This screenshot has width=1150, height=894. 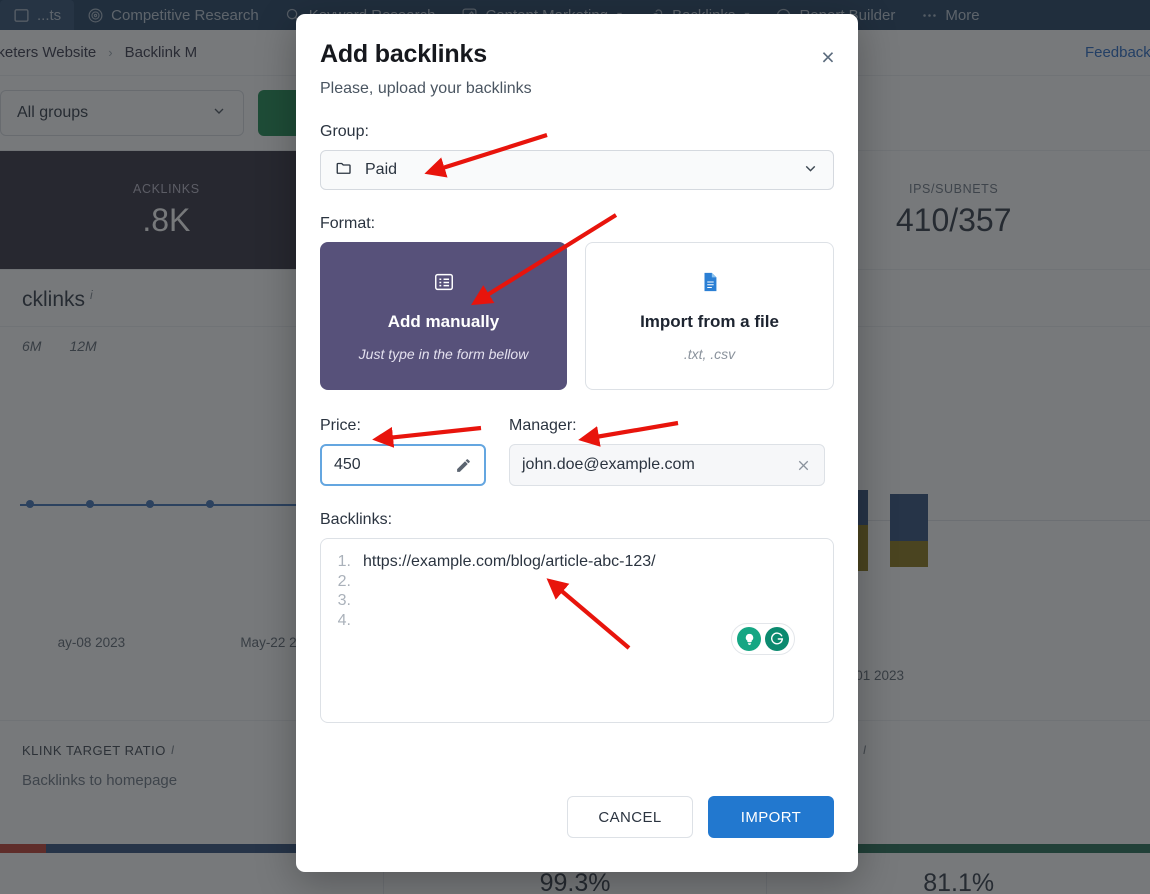 I want to click on grammarly-badge, so click(x=763, y=639).